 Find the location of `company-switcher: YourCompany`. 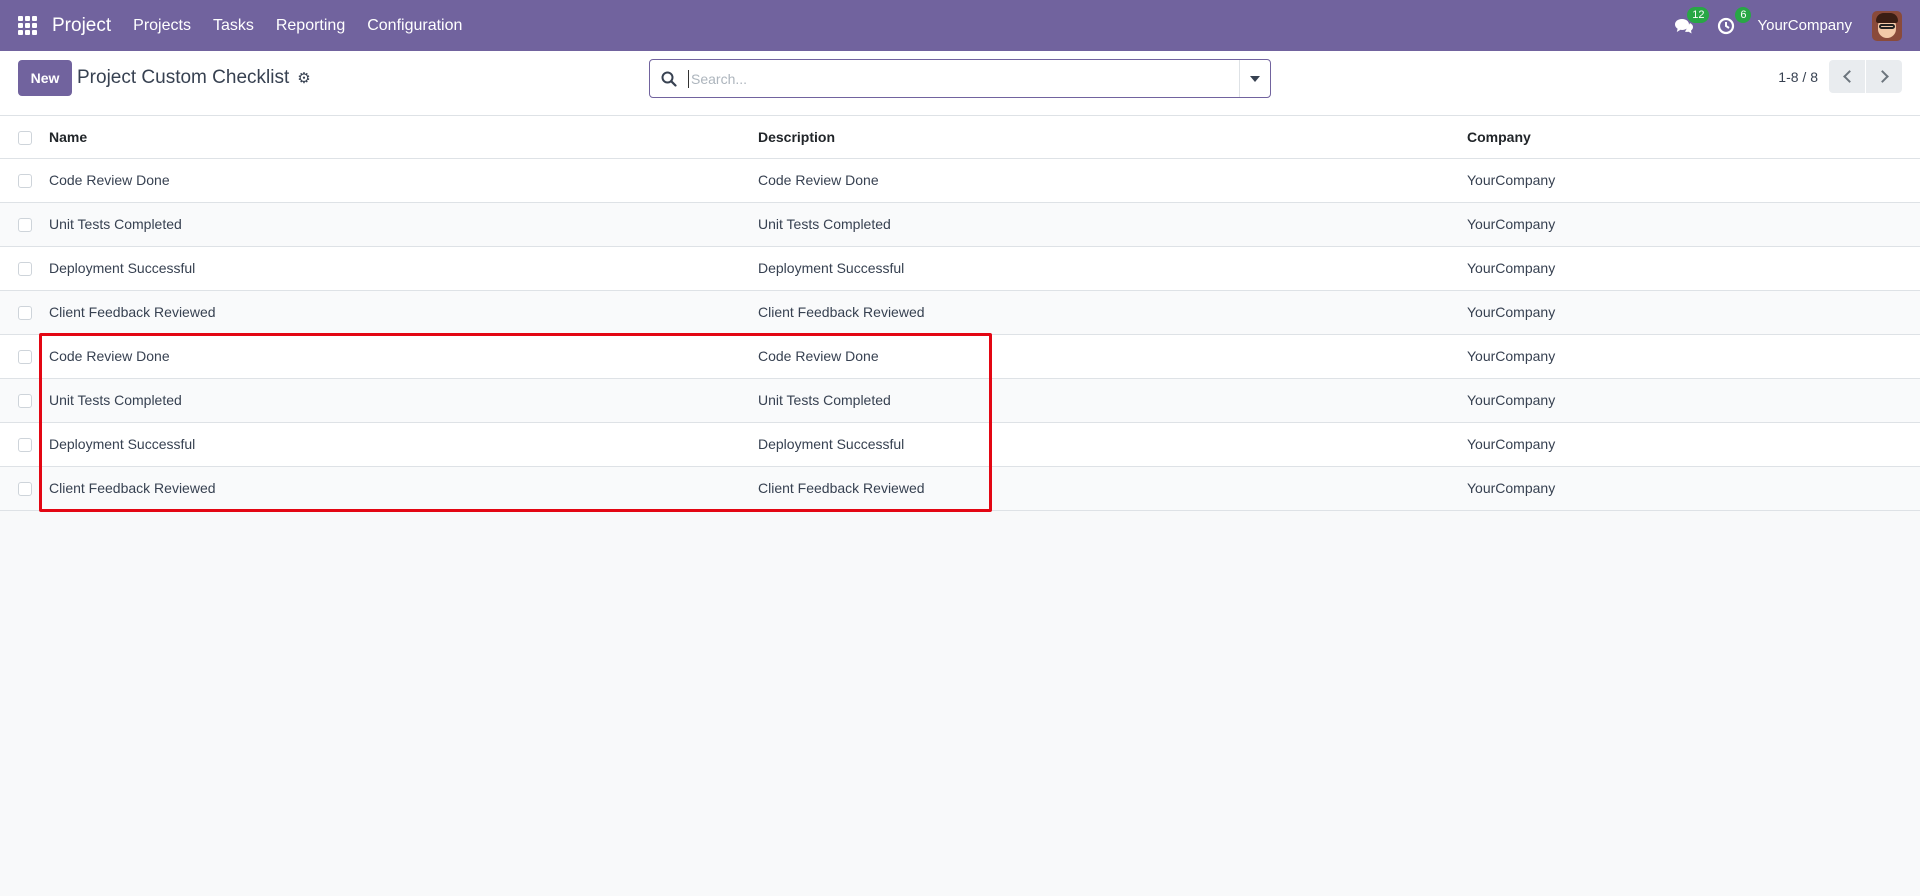

company-switcher: YourCompany is located at coordinates (1804, 25).